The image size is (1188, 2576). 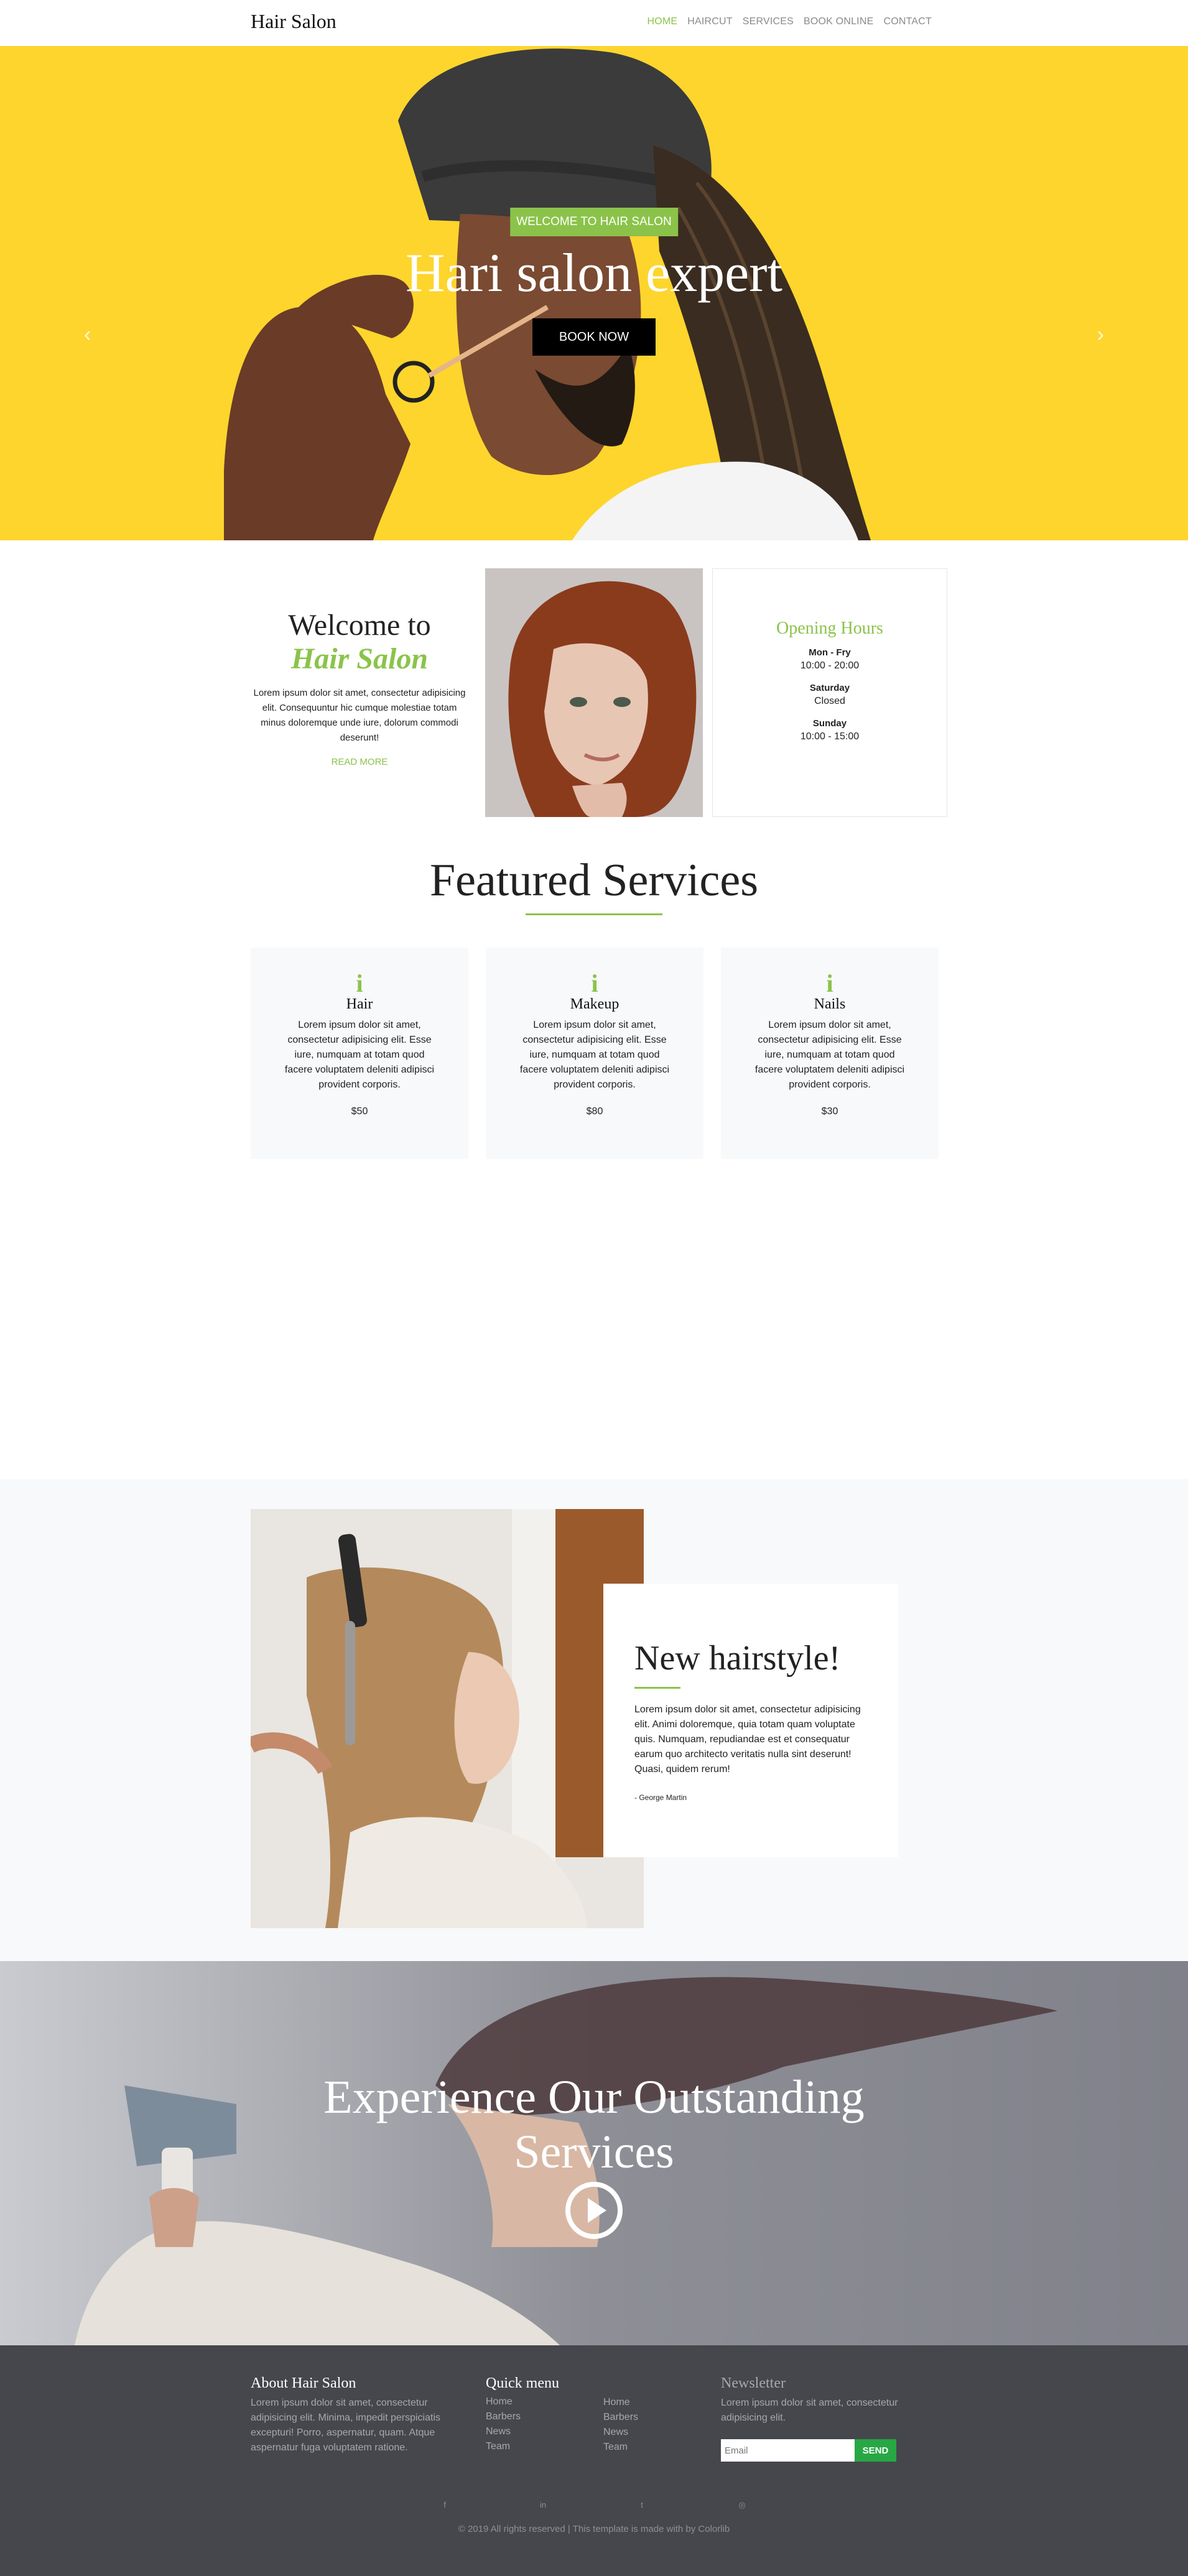 What do you see at coordinates (359, 1004) in the screenshot?
I see `service-name: Hair` at bounding box center [359, 1004].